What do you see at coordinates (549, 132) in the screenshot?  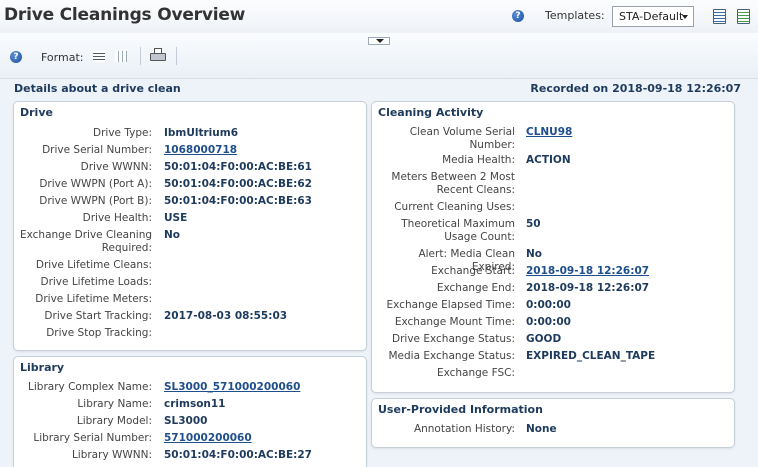 I see `detail-value-link: CLNU98` at bounding box center [549, 132].